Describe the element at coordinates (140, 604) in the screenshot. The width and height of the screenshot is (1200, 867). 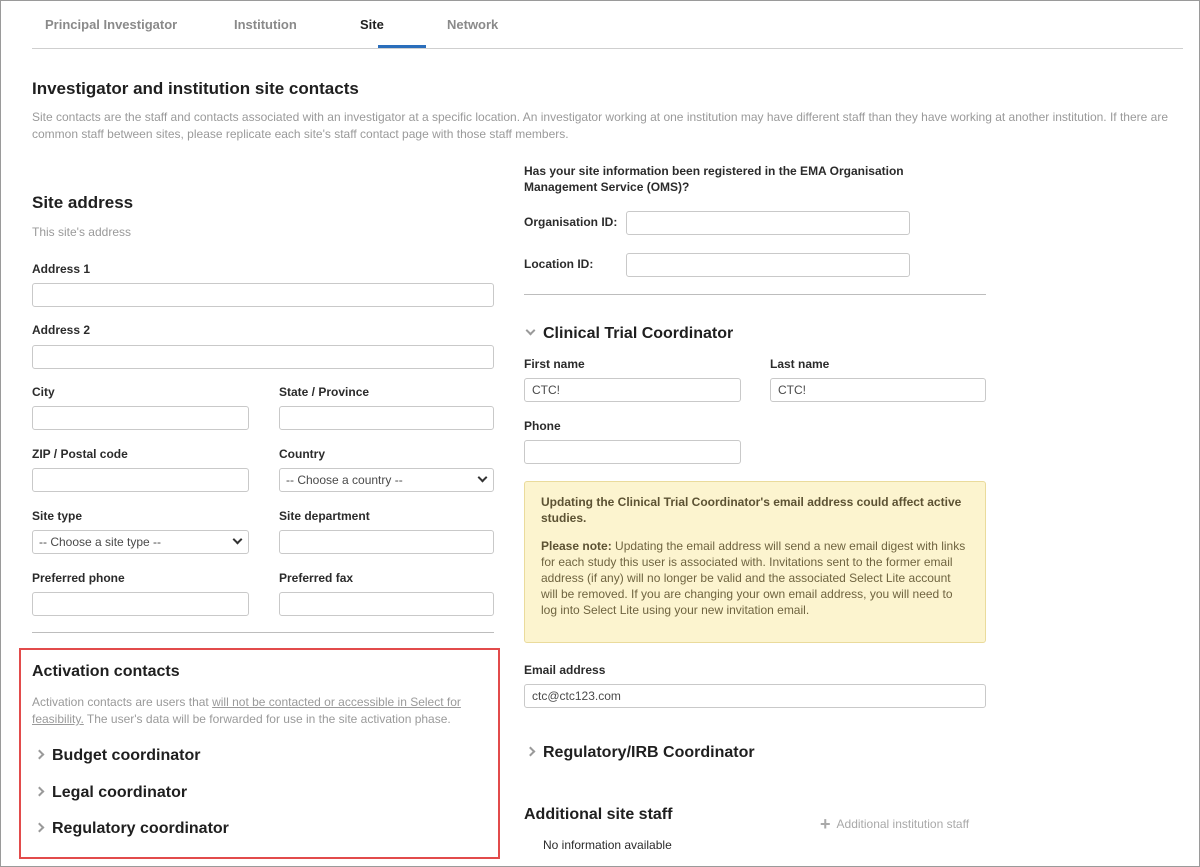
I see `preferred-phone-input` at that location.